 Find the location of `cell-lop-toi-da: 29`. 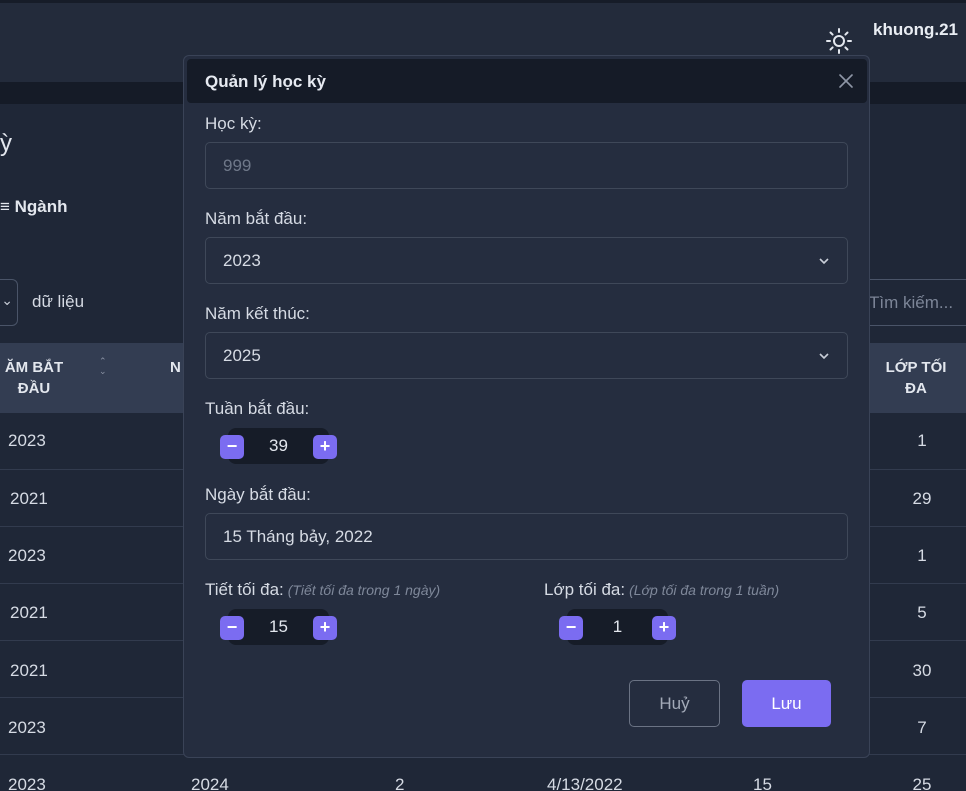

cell-lop-toi-da: 29 is located at coordinates (922, 498).